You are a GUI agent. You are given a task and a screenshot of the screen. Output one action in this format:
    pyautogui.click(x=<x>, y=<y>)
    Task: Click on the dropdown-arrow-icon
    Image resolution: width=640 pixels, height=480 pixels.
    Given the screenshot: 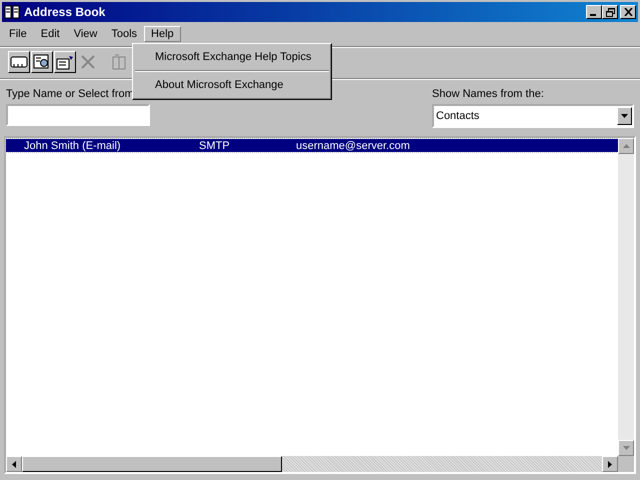 What is the action you would take?
    pyautogui.click(x=624, y=116)
    